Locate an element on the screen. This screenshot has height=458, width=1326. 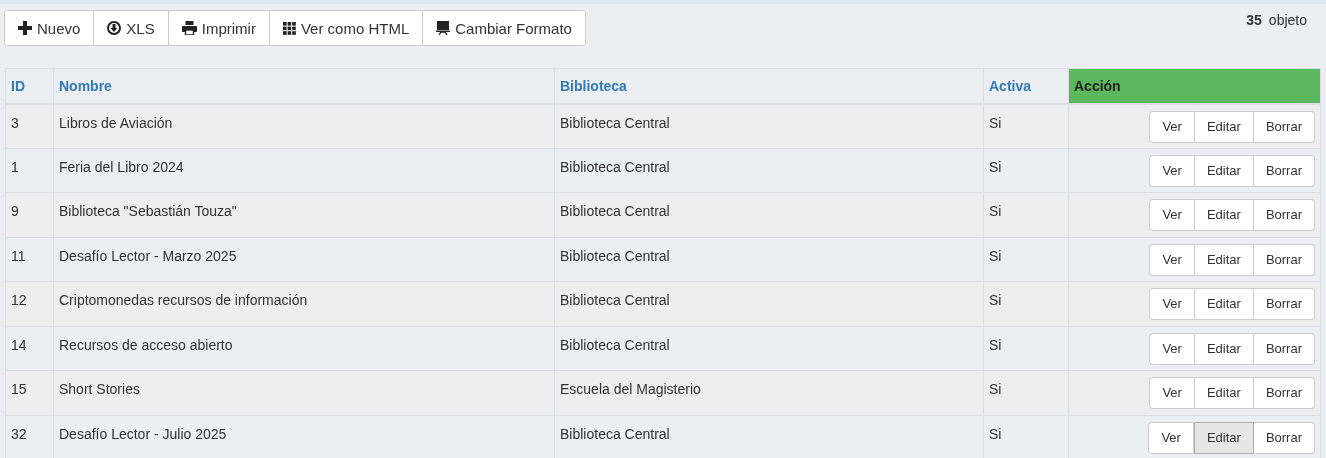
id-cell: 14 is located at coordinates (29, 348).